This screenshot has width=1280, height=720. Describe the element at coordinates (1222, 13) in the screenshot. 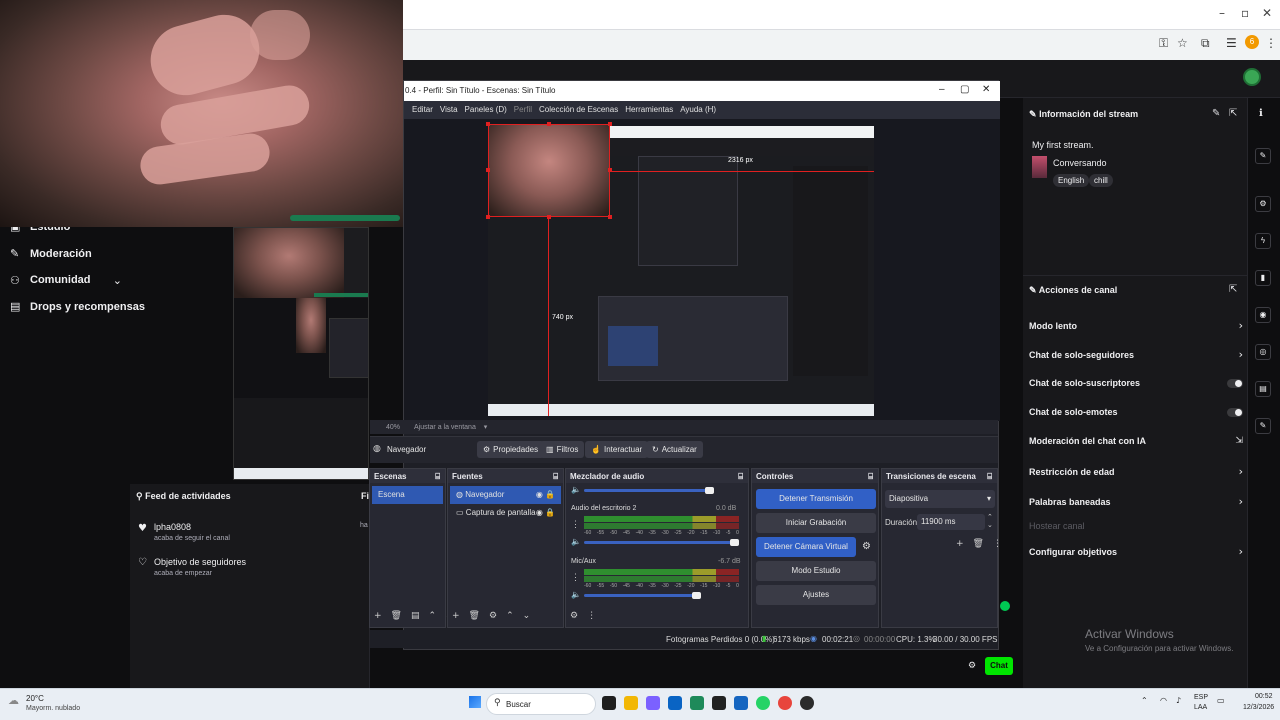

I see `browser-minimize-button: –` at that location.